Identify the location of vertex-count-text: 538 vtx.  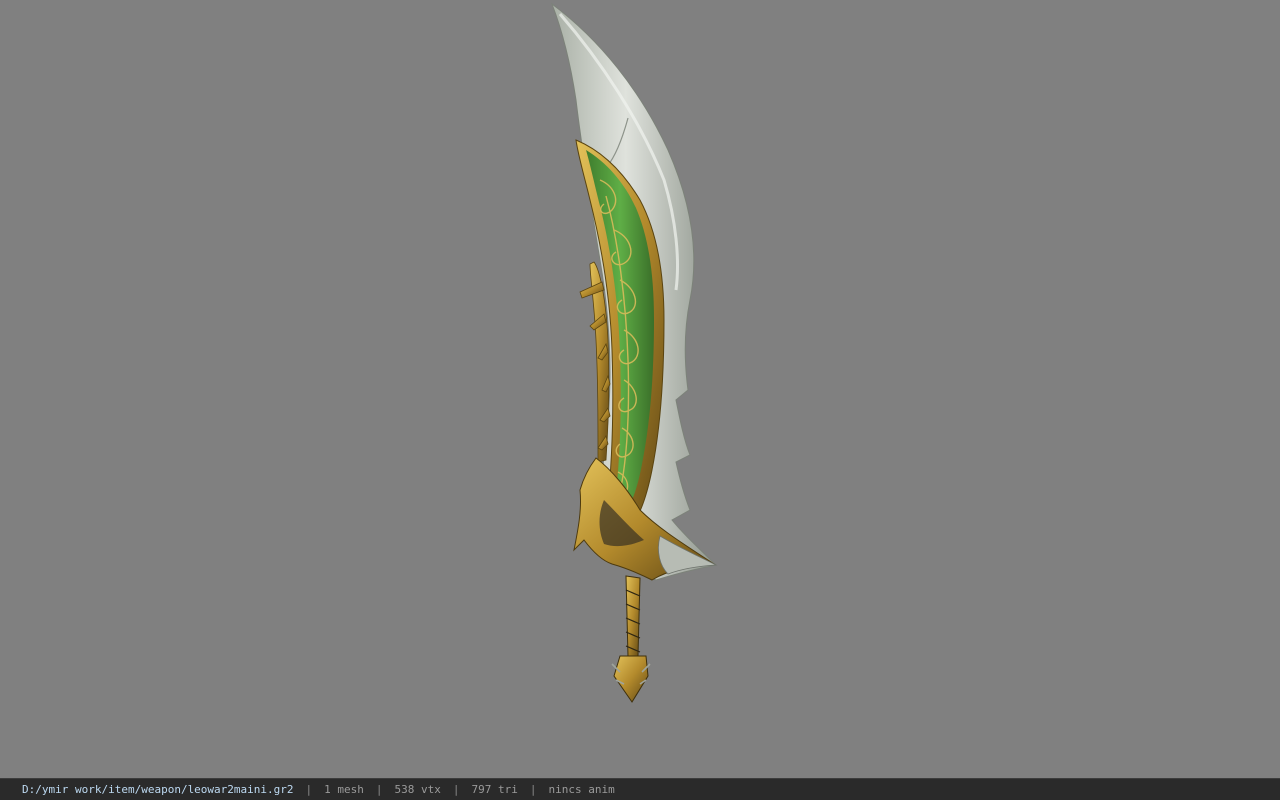
(417, 789).